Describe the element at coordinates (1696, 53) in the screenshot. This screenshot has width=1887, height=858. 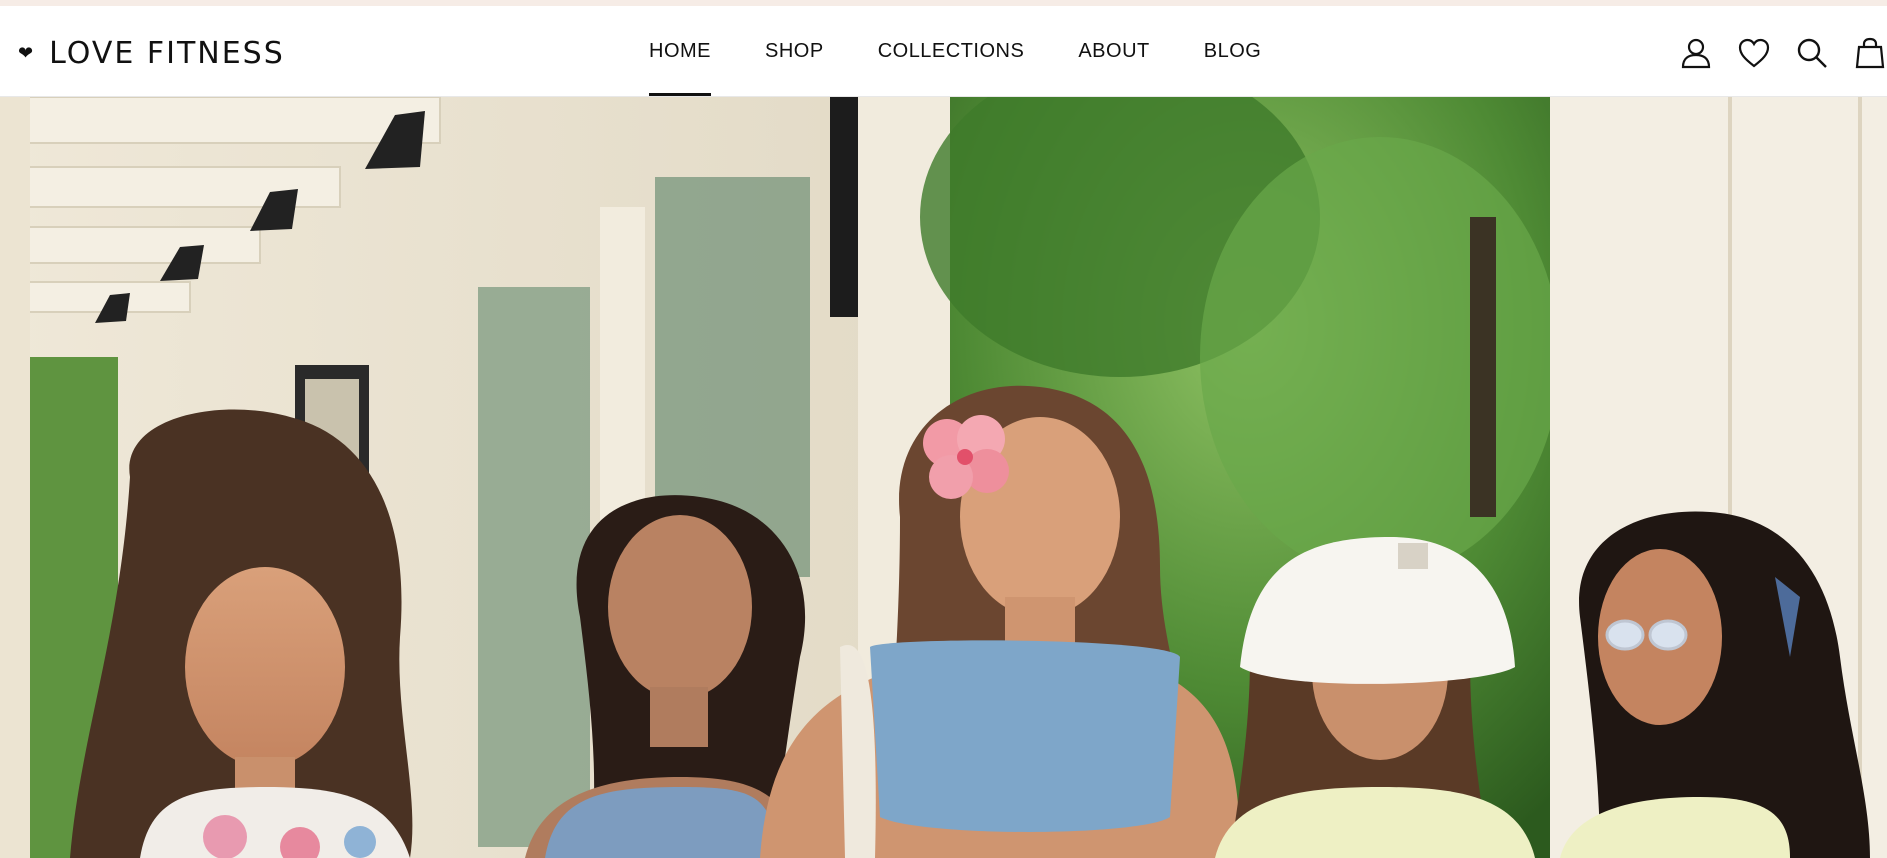
I see `account-icon` at that location.